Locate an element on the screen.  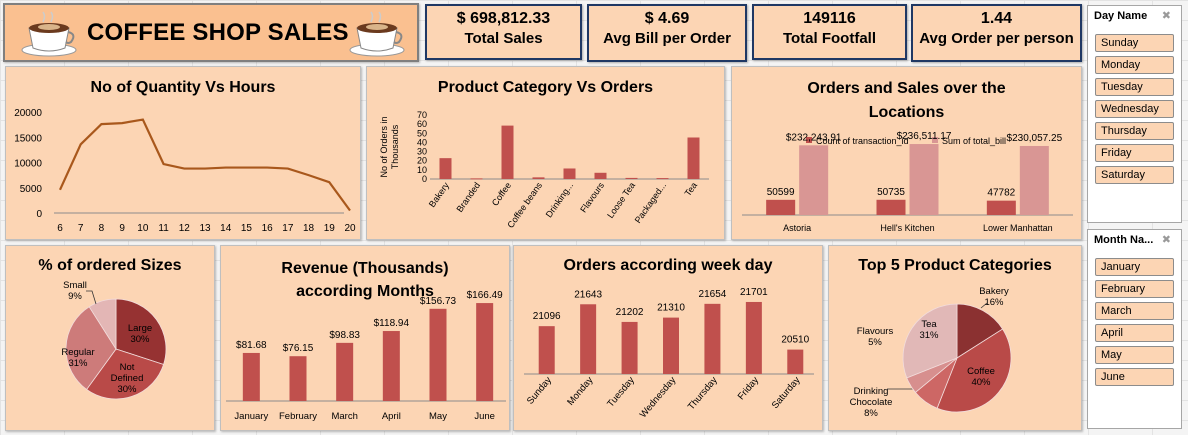
leader-line is located at coordinates (91, 297).